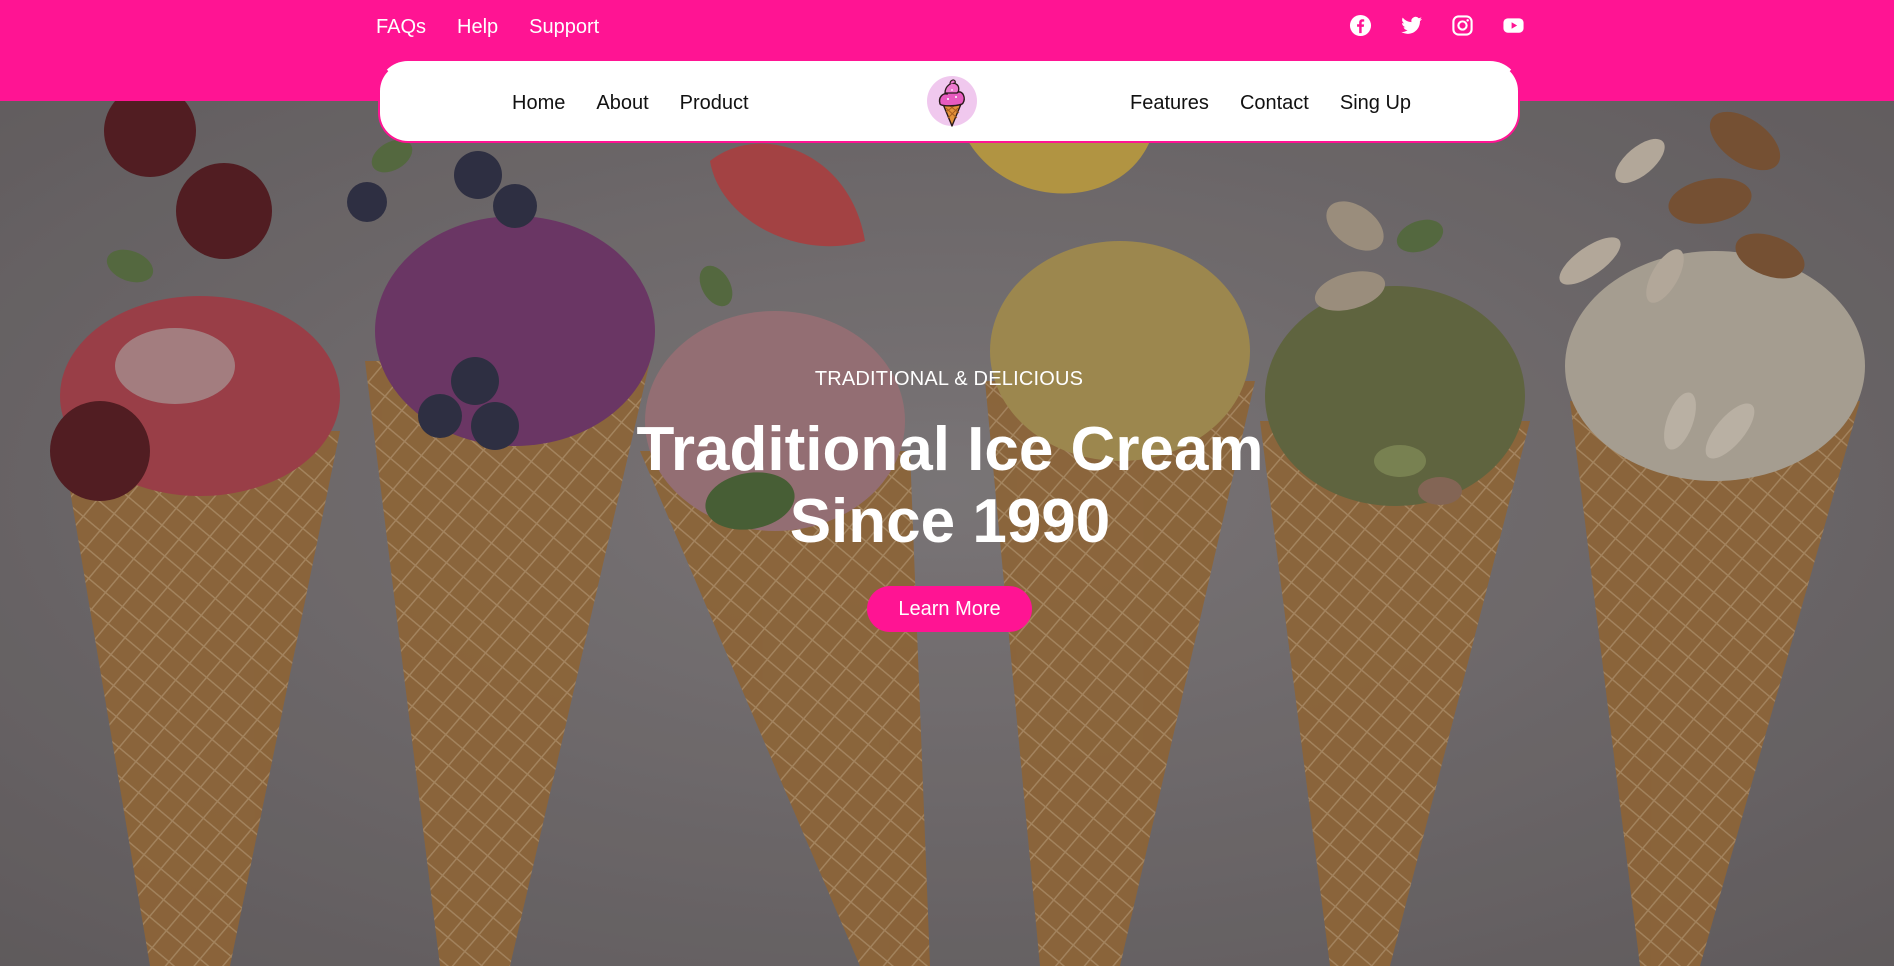 The height and width of the screenshot is (966, 1894). What do you see at coordinates (950, 521) in the screenshot?
I see `hero-title-line2: Since 1990` at bounding box center [950, 521].